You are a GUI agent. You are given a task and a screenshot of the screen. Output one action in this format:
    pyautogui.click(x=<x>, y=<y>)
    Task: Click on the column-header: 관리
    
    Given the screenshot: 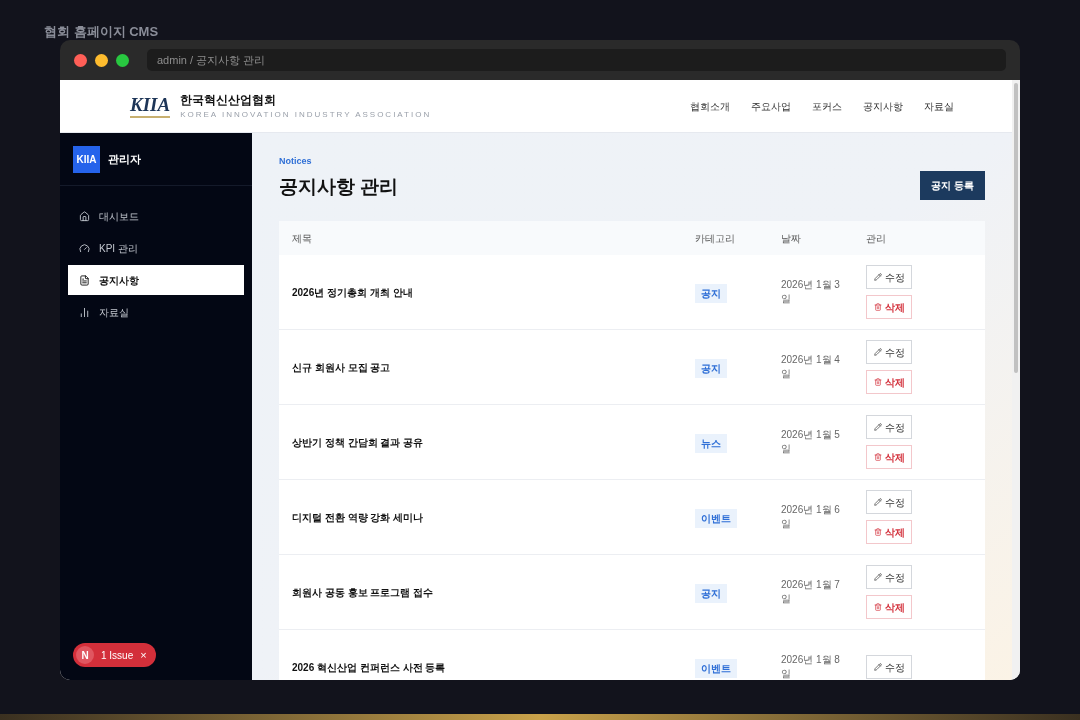 What is the action you would take?
    pyautogui.click(x=876, y=238)
    